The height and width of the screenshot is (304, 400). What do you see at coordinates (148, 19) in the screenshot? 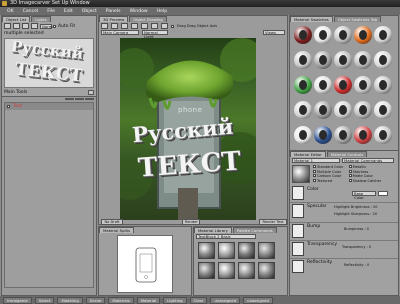
I see `tab-object-drawing: Object Drawing` at bounding box center [148, 19].